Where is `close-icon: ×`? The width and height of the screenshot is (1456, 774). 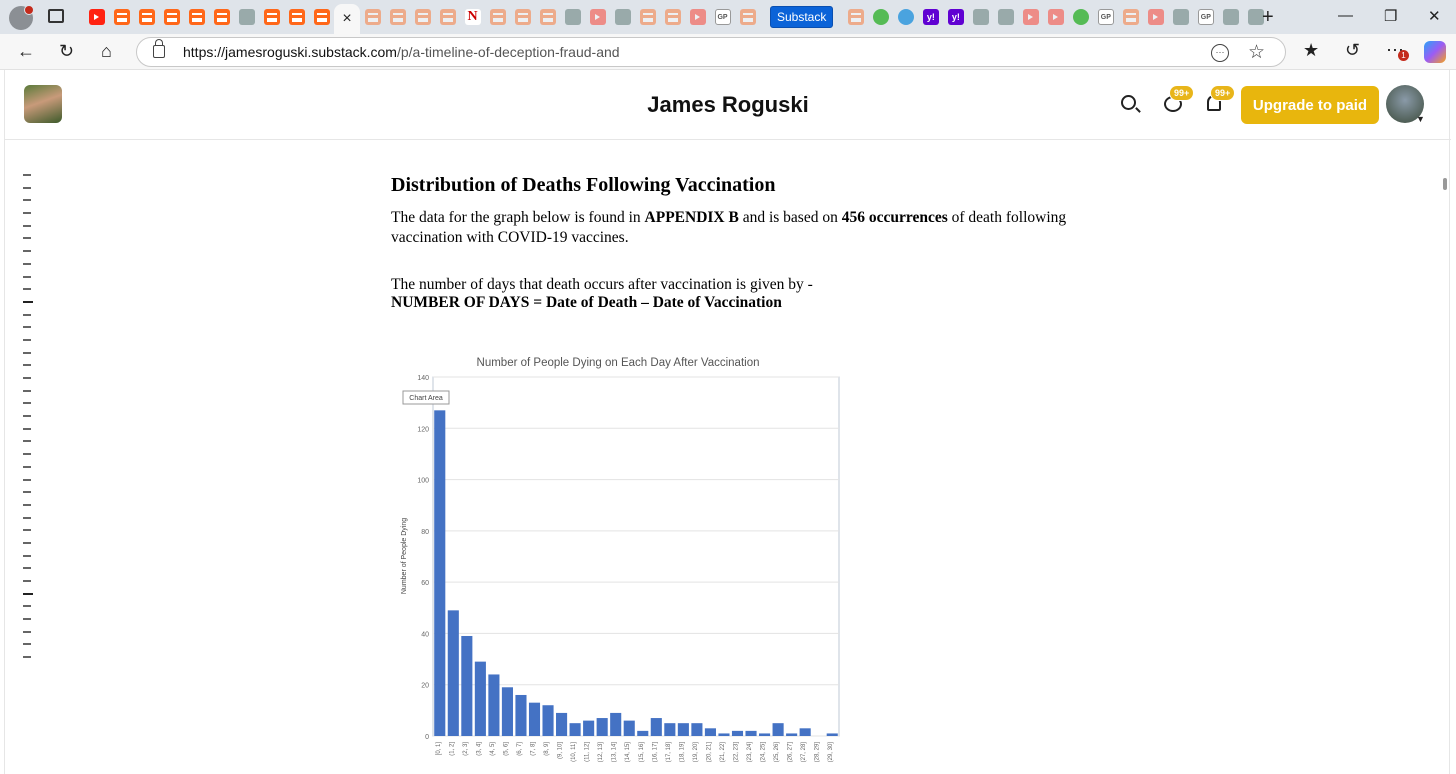
close-icon: × is located at coordinates (346, 19).